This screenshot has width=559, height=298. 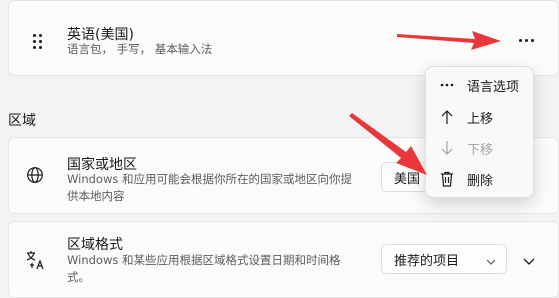 I want to click on regional-format-select: 推荐的项目, so click(x=444, y=259).